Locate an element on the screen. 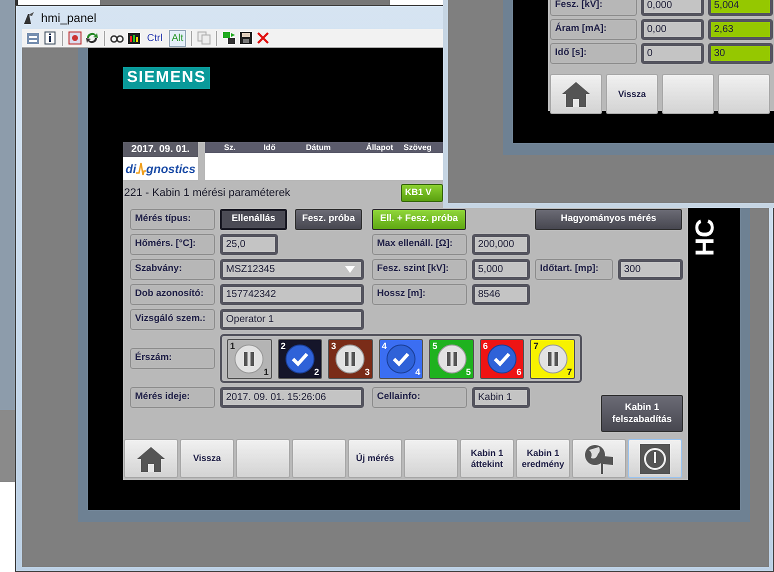 This screenshot has width=774, height=572. mode-button: Fesz. próba is located at coordinates (328, 219).